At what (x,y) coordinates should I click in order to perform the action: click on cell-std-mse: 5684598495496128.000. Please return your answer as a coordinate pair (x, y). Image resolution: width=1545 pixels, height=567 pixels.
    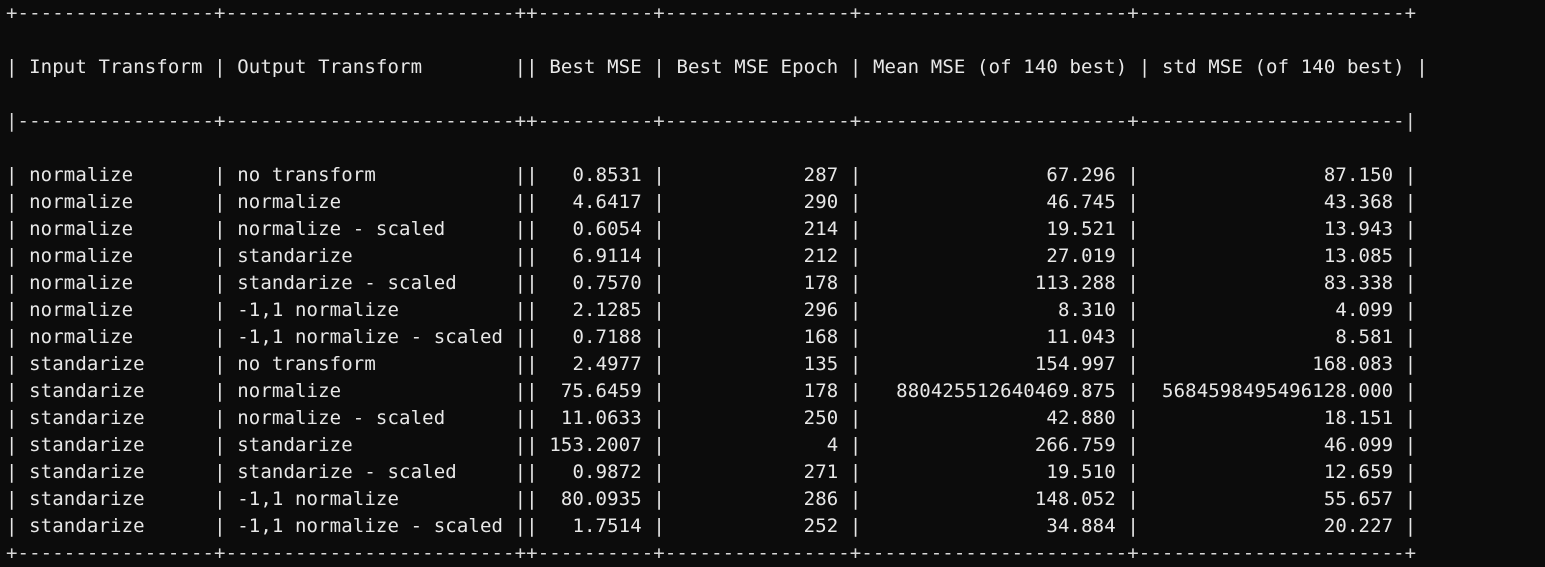
    Looking at the image, I should click on (1278, 391).